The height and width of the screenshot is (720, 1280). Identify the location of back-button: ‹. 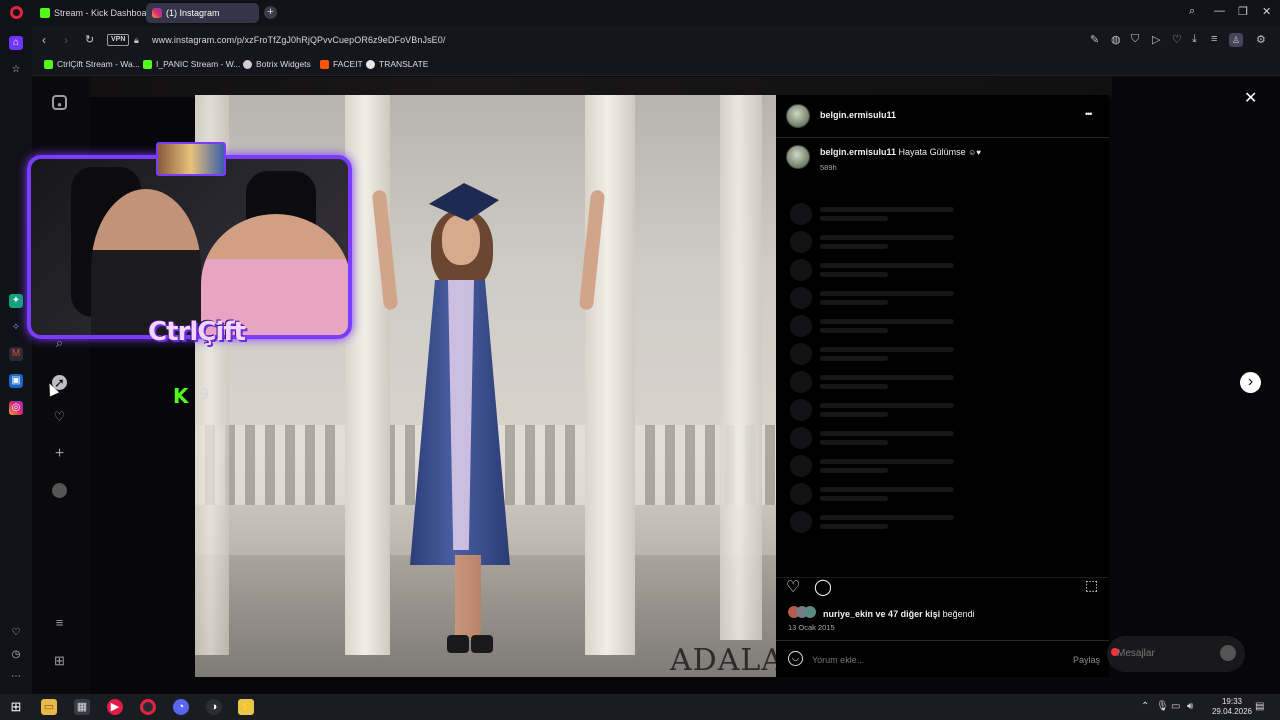
(44, 40).